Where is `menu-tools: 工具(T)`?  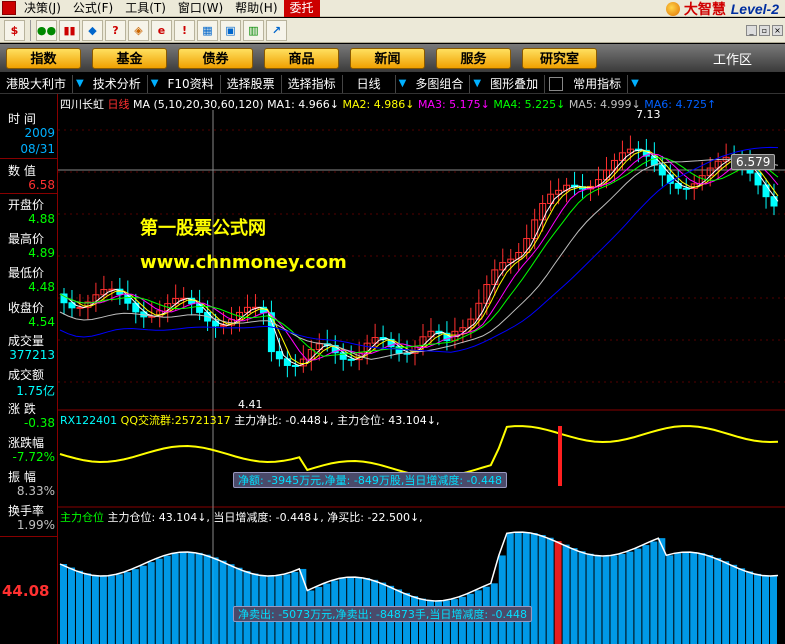 menu-tools: 工具(T) is located at coordinates (145, 8).